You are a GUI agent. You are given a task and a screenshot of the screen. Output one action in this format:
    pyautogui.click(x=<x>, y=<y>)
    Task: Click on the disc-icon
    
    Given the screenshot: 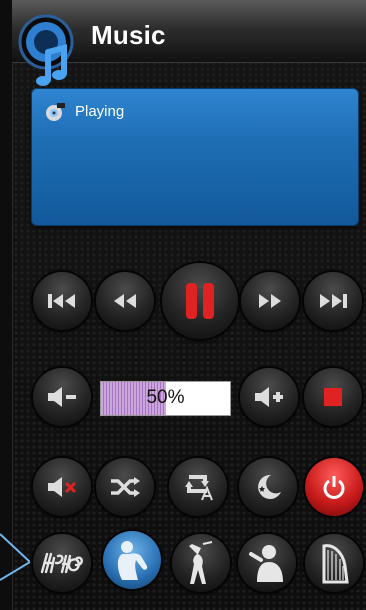 What is the action you would take?
    pyautogui.click(x=55, y=112)
    